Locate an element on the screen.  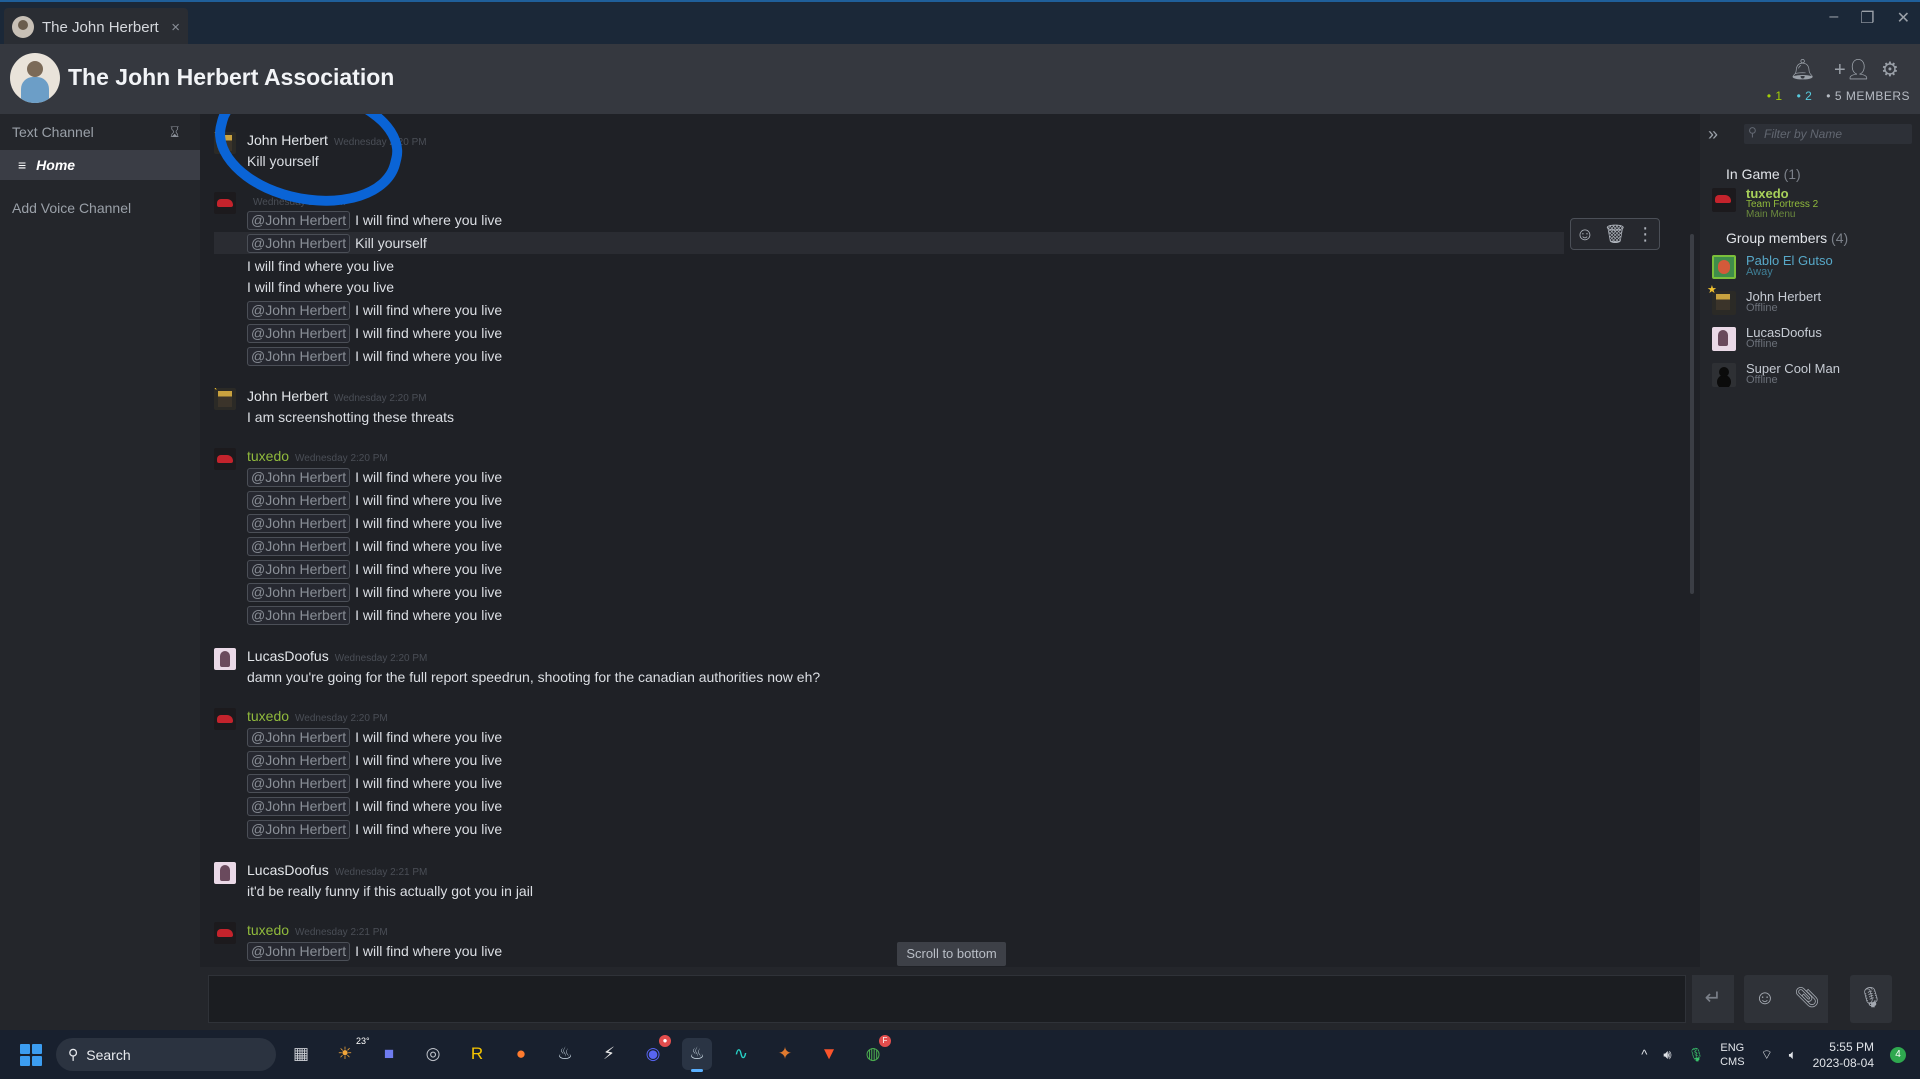
brave-icon: ▼ is located at coordinates (829, 1054).